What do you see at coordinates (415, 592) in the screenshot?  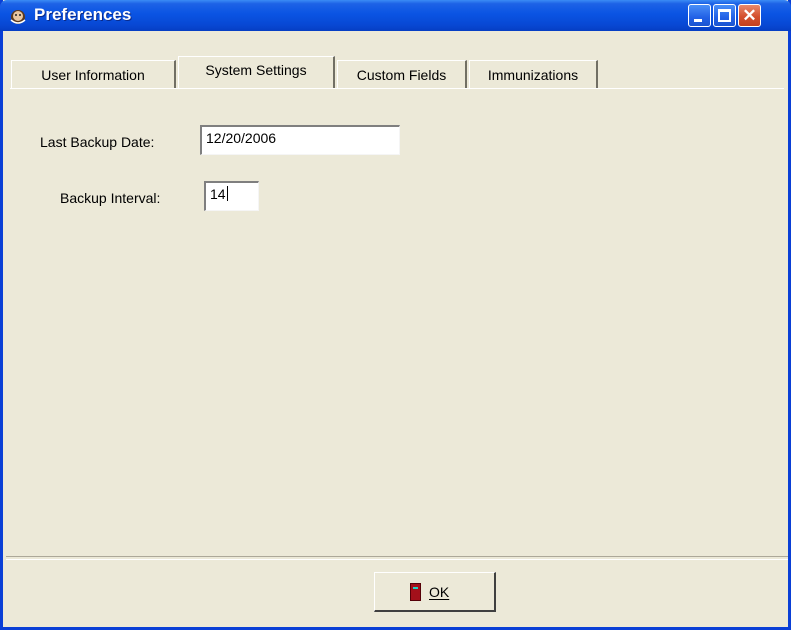 I see `door-icon` at bounding box center [415, 592].